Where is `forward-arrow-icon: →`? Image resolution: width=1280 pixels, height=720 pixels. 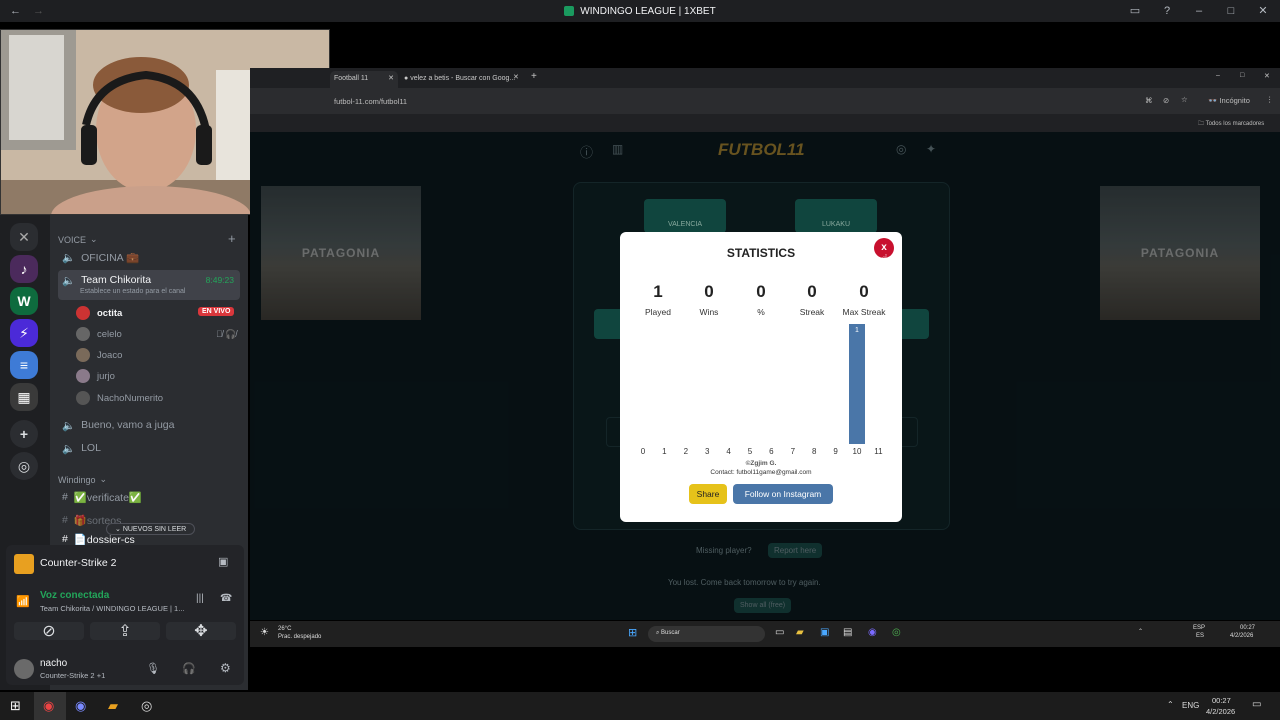
forward-arrow-icon: → is located at coordinates (38, 11).